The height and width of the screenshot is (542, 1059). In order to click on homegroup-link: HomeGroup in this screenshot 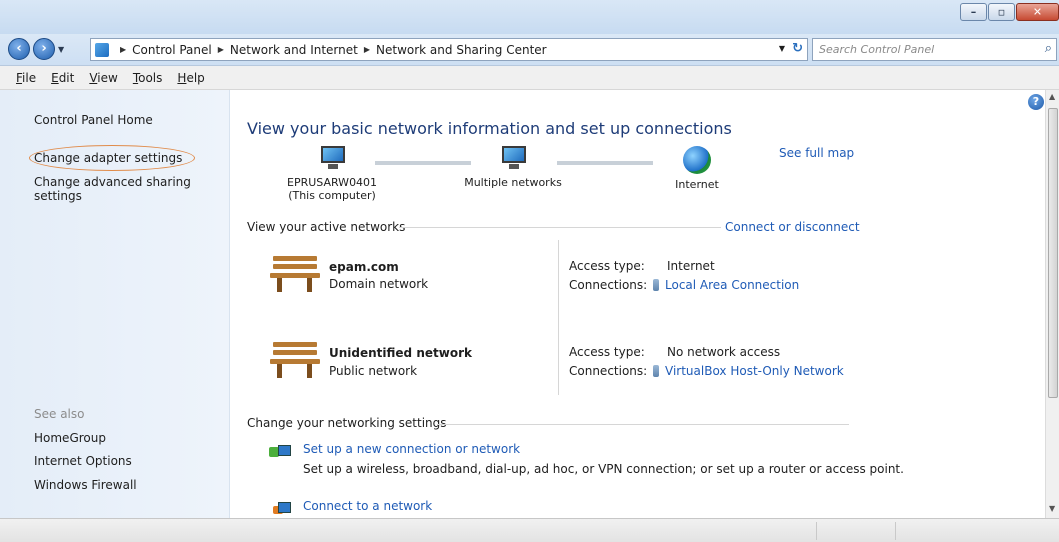, I will do `click(70, 438)`.